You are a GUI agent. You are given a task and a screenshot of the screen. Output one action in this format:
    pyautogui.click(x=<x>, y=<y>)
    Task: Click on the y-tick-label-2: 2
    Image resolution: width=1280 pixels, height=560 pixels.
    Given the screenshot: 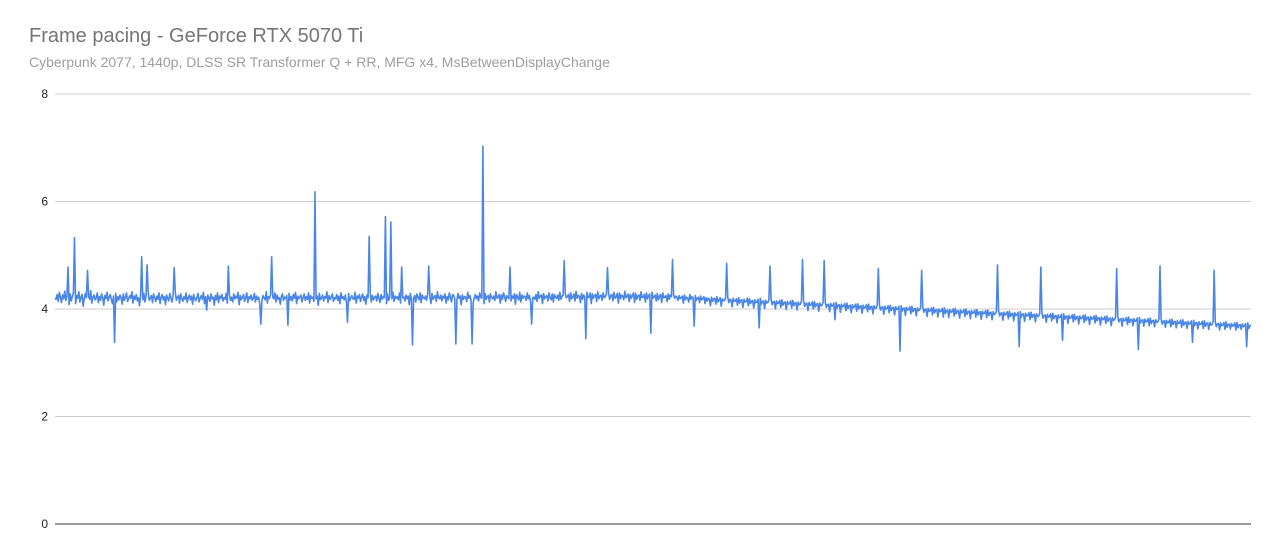 What is the action you would take?
    pyautogui.click(x=44, y=417)
    